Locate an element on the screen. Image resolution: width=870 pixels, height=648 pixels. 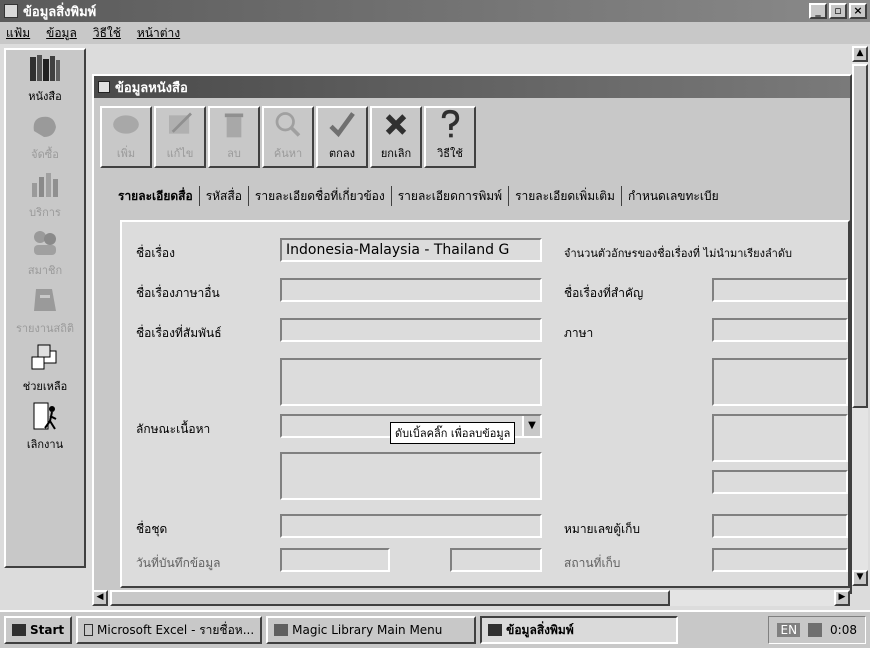
series-label: ชื่อชุด is located at coordinates (152, 529).